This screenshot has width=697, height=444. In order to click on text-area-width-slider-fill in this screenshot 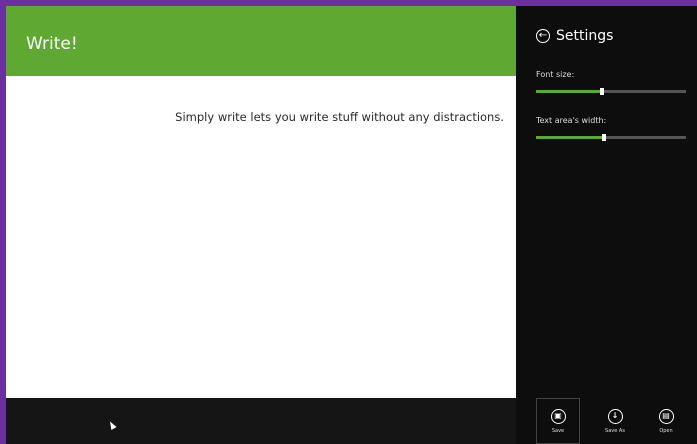, I will do `click(570, 137)`.